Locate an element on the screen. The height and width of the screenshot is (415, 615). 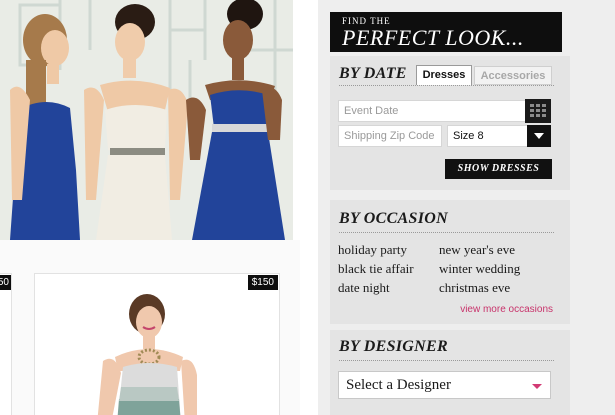
size-select-arrow-button is located at coordinates (539, 136).